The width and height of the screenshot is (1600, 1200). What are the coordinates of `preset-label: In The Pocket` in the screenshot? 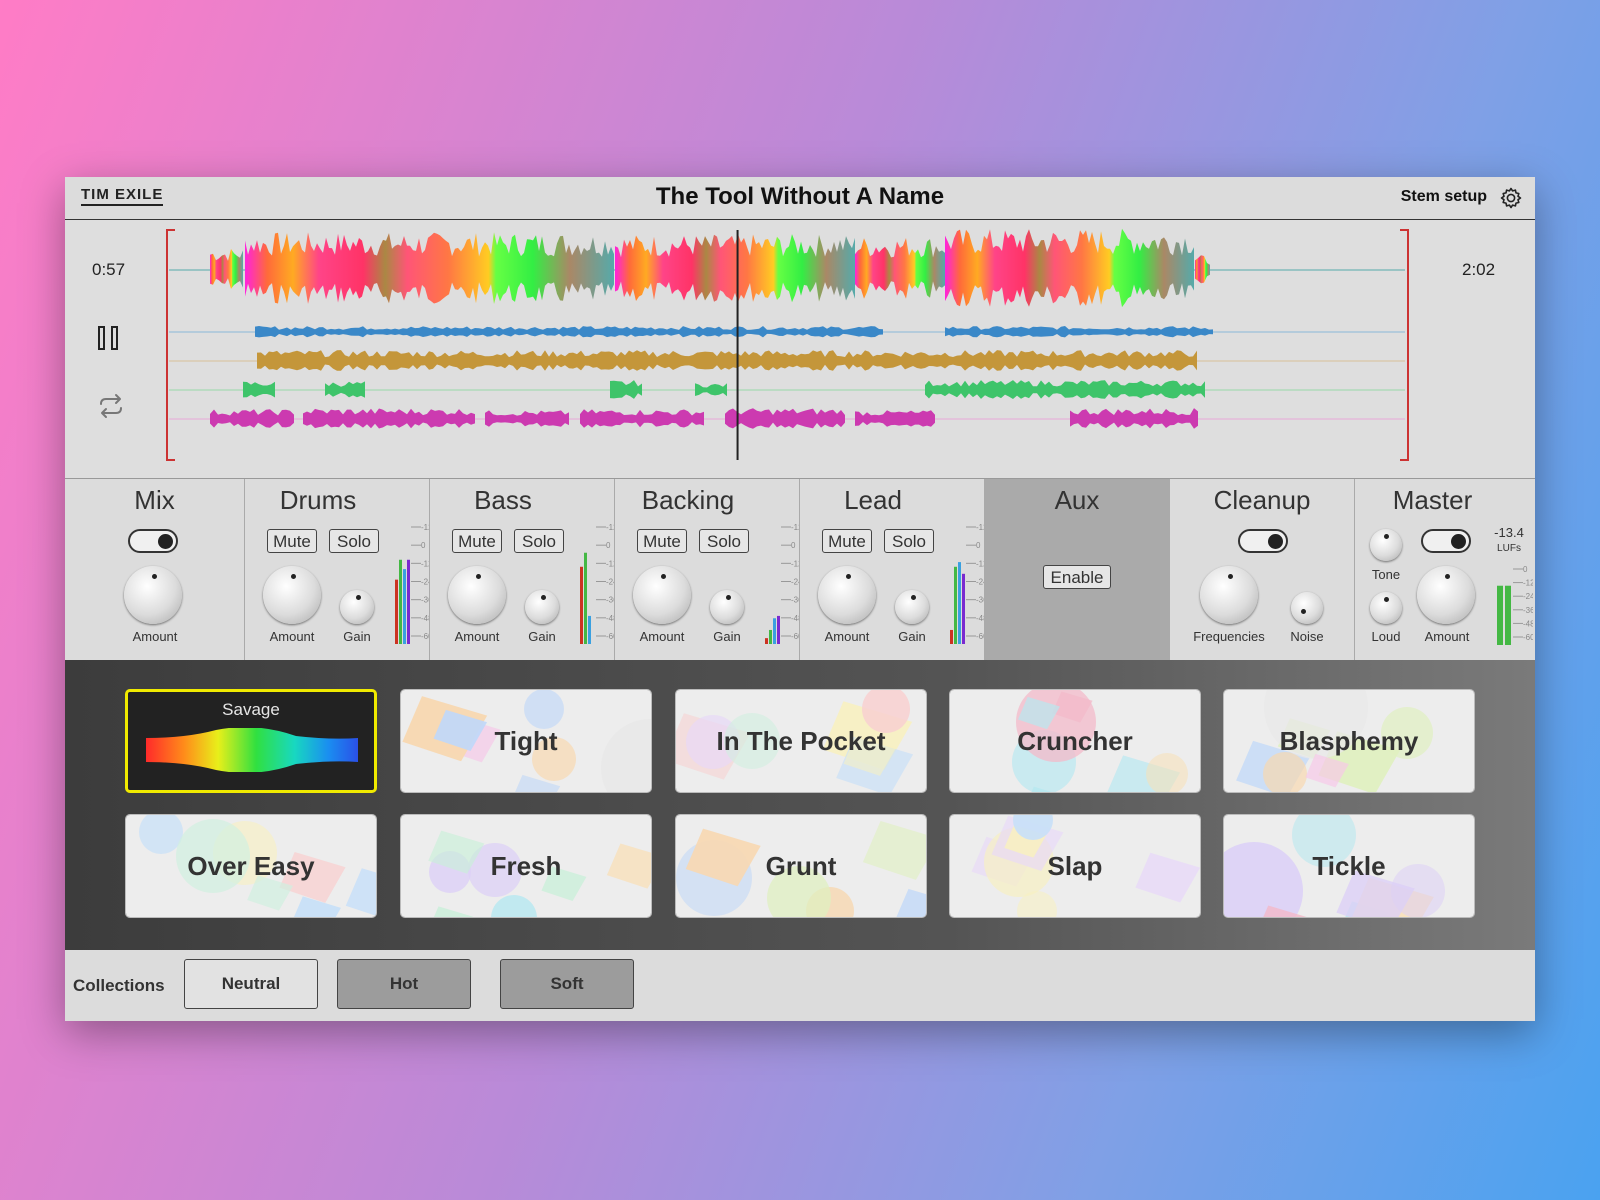 It's located at (801, 741).